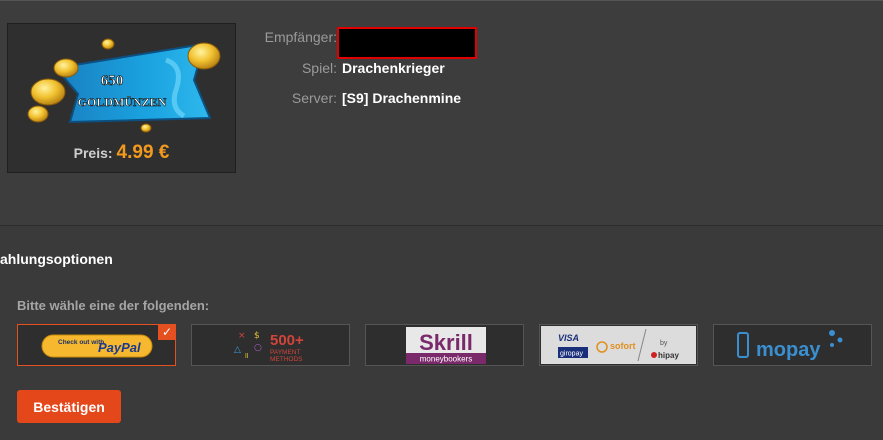 Image resolution: width=883 pixels, height=440 pixels. Describe the element at coordinates (407, 43) in the screenshot. I see `recipient-redacted-field` at that location.